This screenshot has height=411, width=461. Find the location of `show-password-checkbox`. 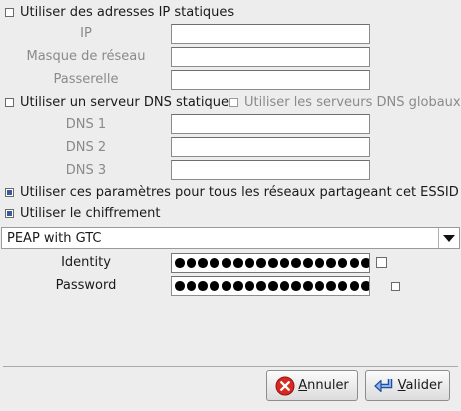

show-password-checkbox is located at coordinates (396, 286).